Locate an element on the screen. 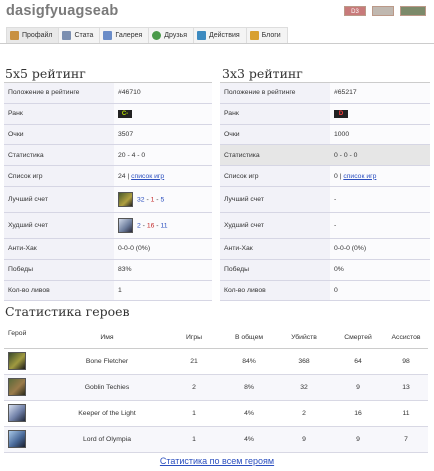  tab-gallery: Галерея is located at coordinates (124, 35).